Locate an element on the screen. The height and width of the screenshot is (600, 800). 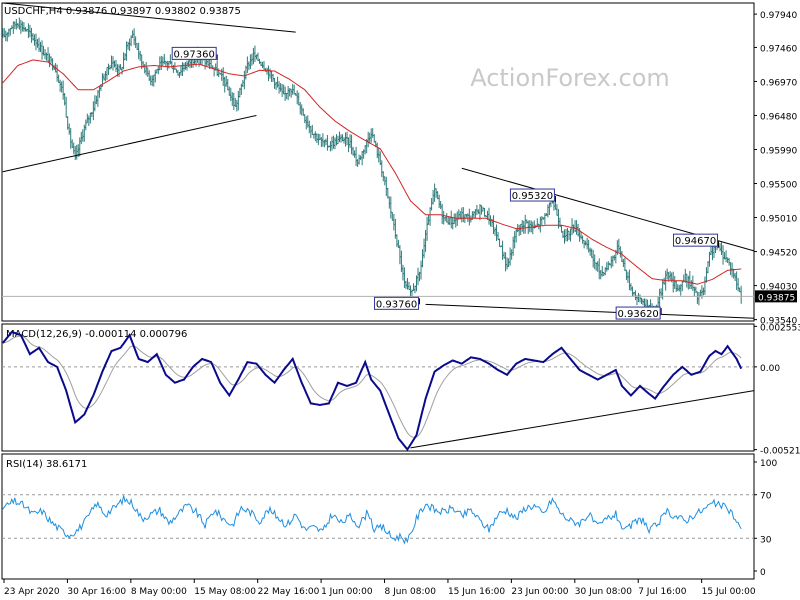
price-annotation-label: 0.93760 is located at coordinates (396, 304).